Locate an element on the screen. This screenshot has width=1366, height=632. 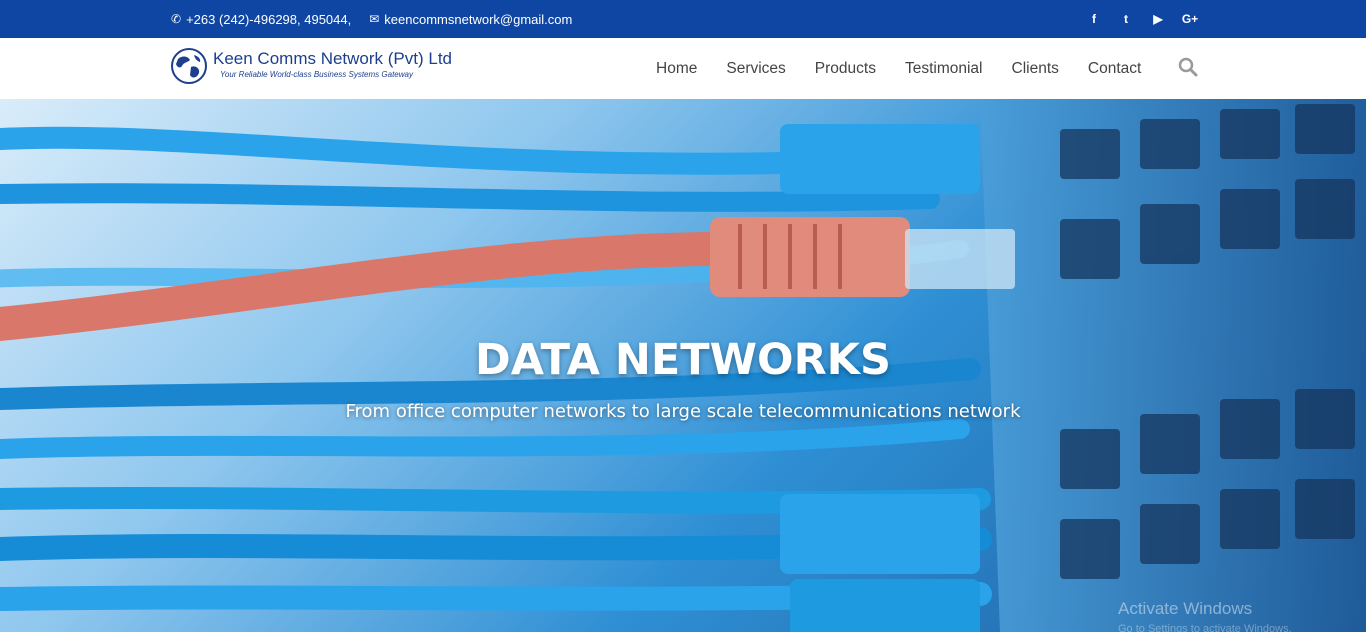
nav-item-contact: Contact is located at coordinates (1114, 69).